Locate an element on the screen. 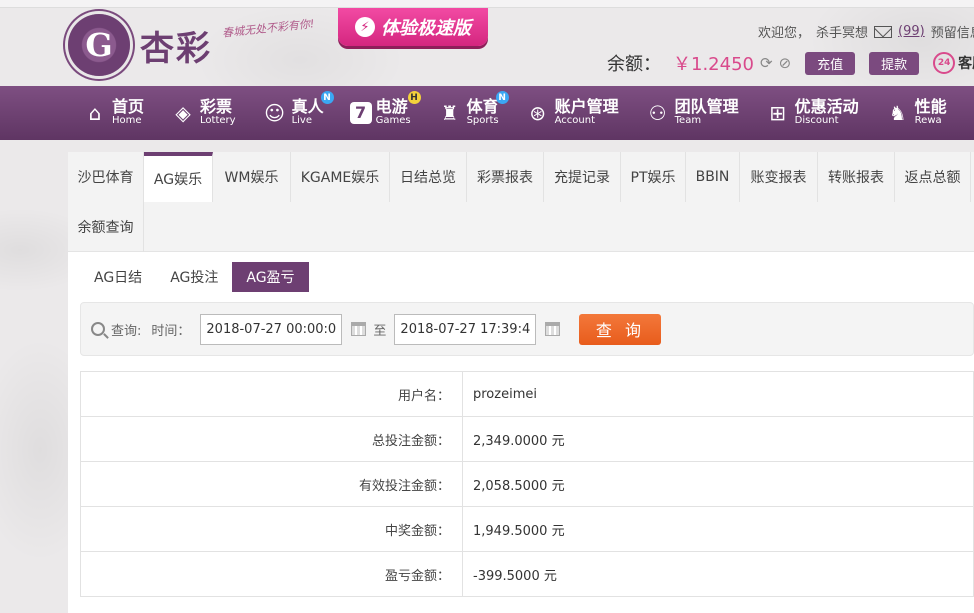 Image resolution: width=974 pixels, height=613 pixels. subtab-ag-profit: AG盈亏 is located at coordinates (270, 277).